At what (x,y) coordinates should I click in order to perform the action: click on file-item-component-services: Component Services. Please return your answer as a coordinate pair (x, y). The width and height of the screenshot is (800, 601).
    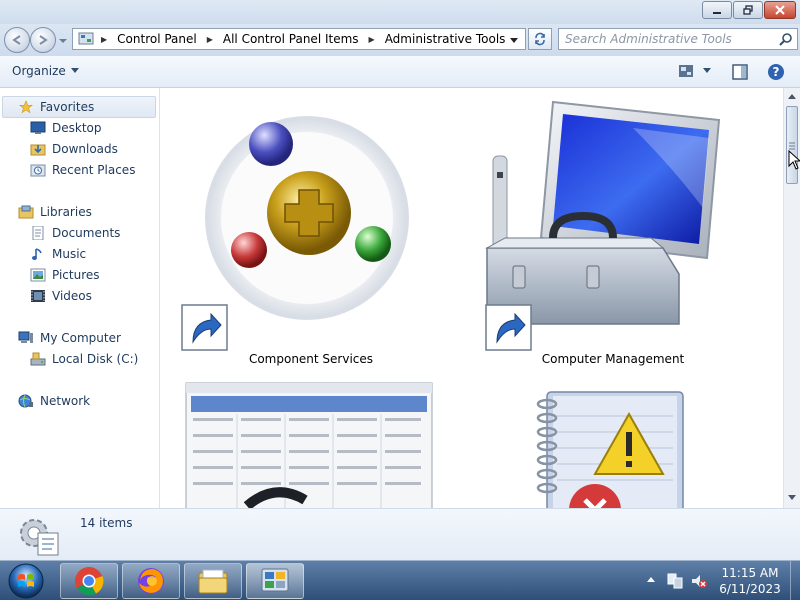
    Looking at the image, I should click on (311, 233).